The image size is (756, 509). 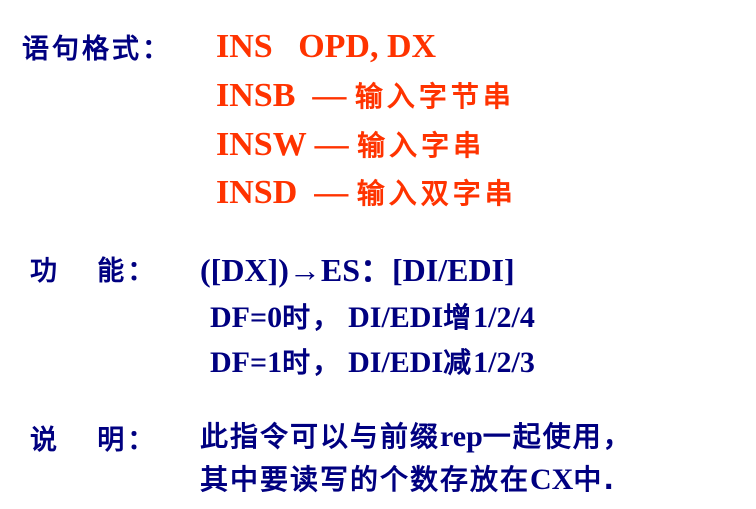 What do you see at coordinates (436, 193) in the screenshot?
I see `syntax-desc: 输入双字串` at bounding box center [436, 193].